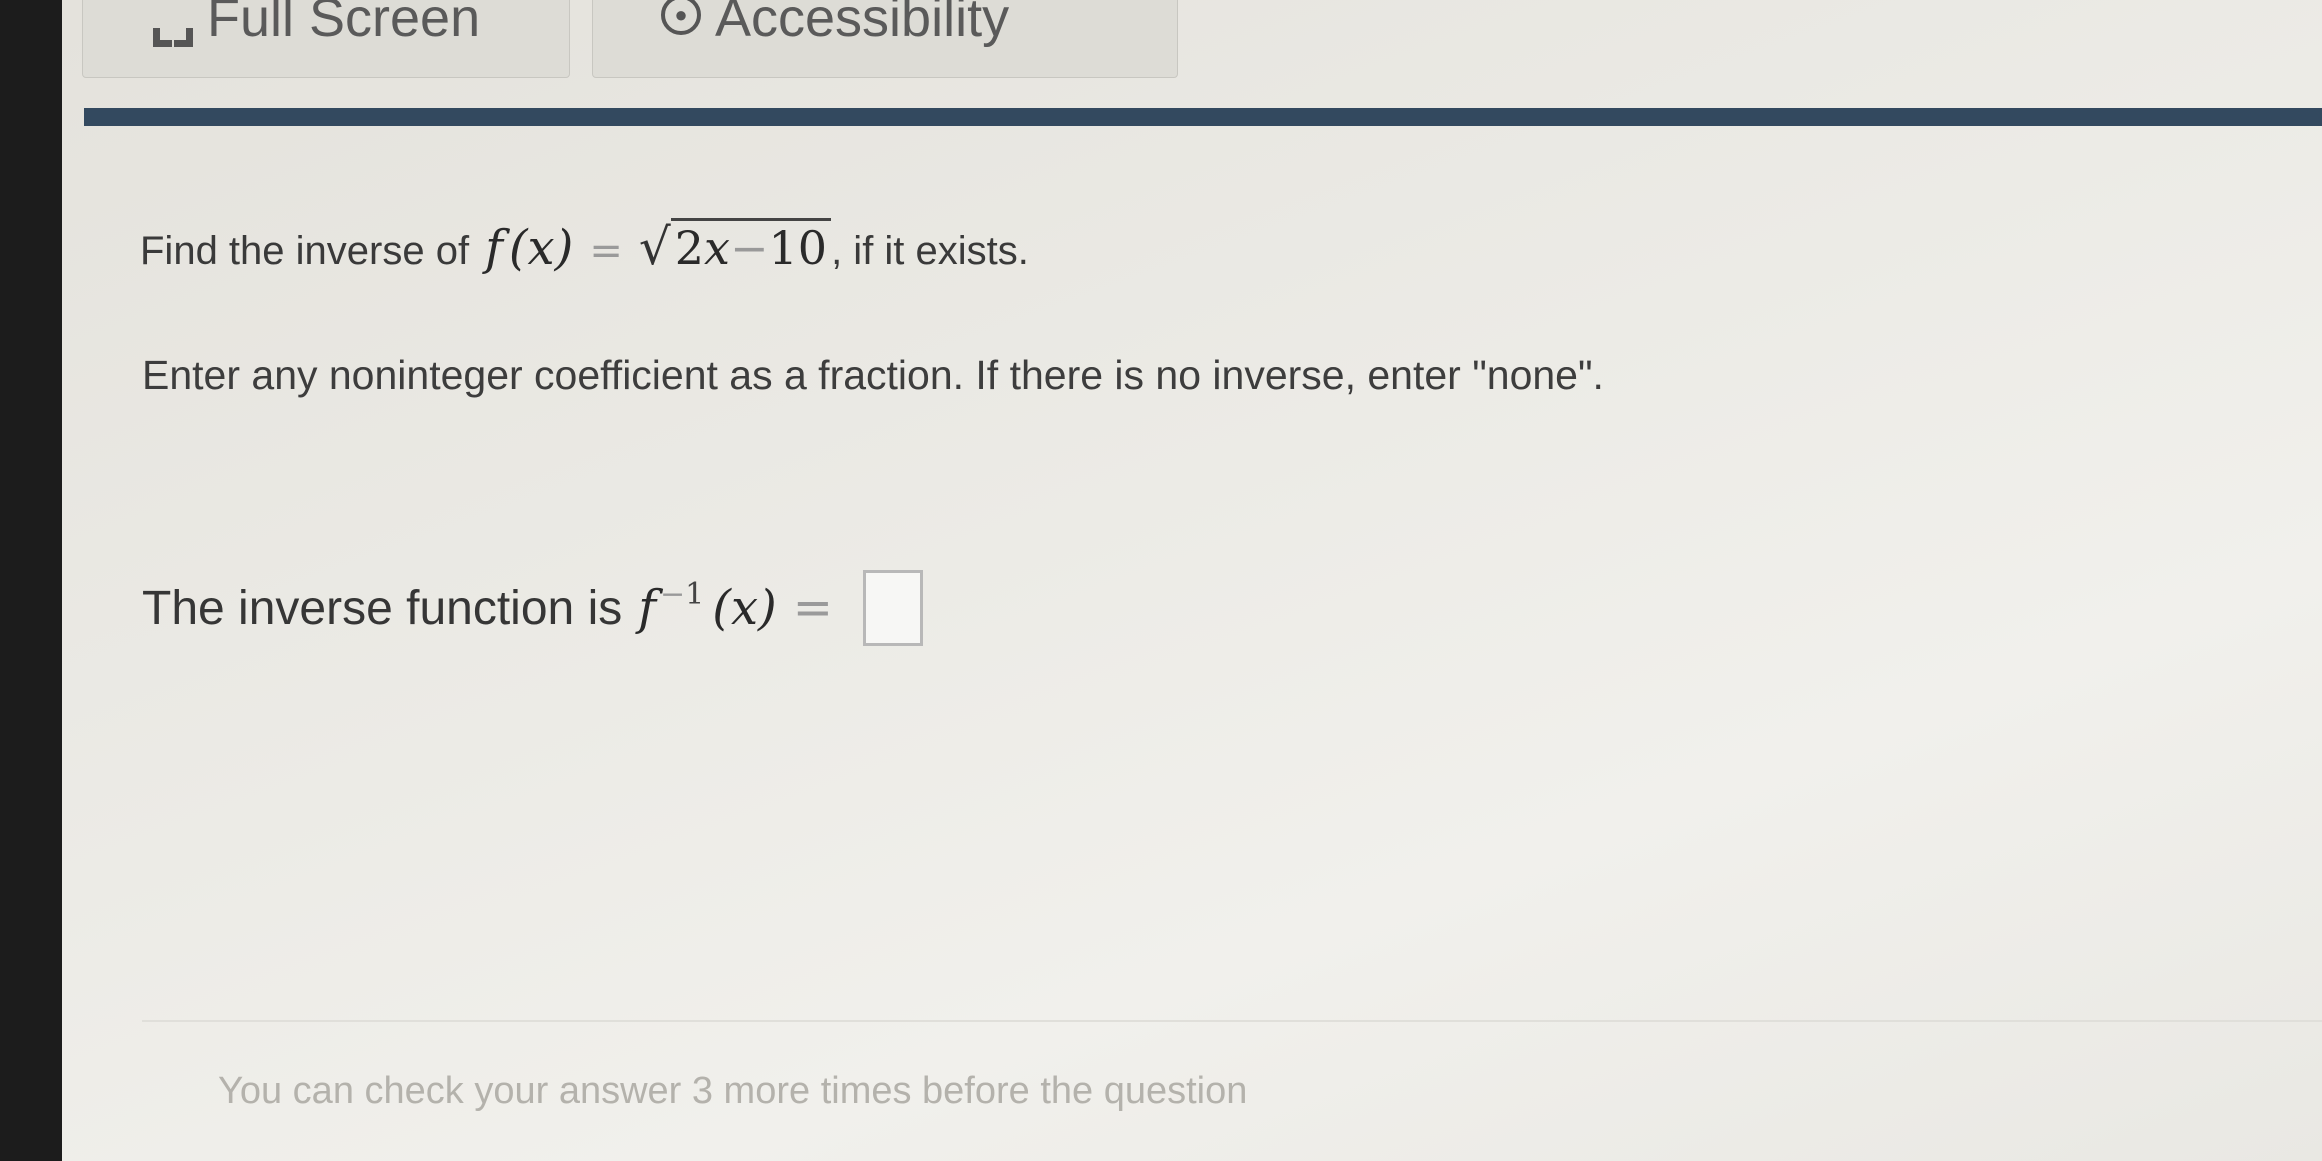 The height and width of the screenshot is (1161, 2322). I want to click on answer-prefix: The inverse function is, so click(382, 608).